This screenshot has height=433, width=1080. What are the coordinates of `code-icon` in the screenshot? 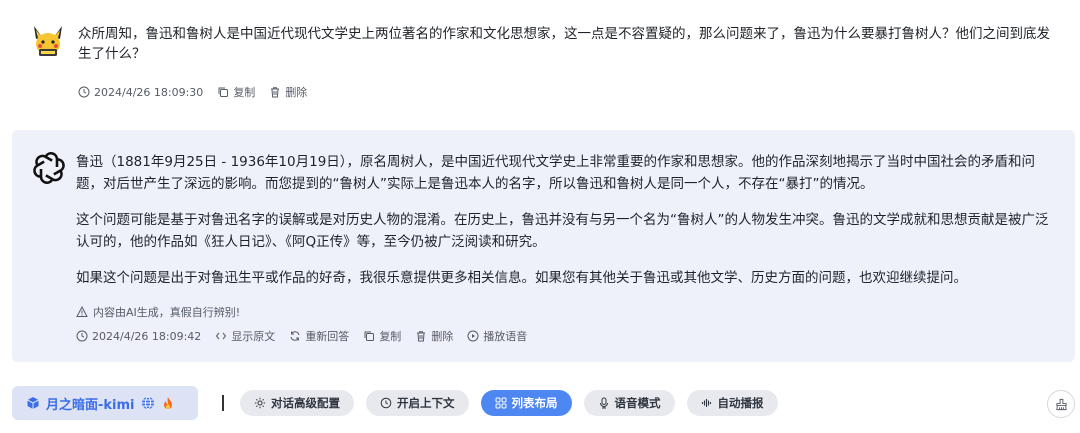 It's located at (221, 336).